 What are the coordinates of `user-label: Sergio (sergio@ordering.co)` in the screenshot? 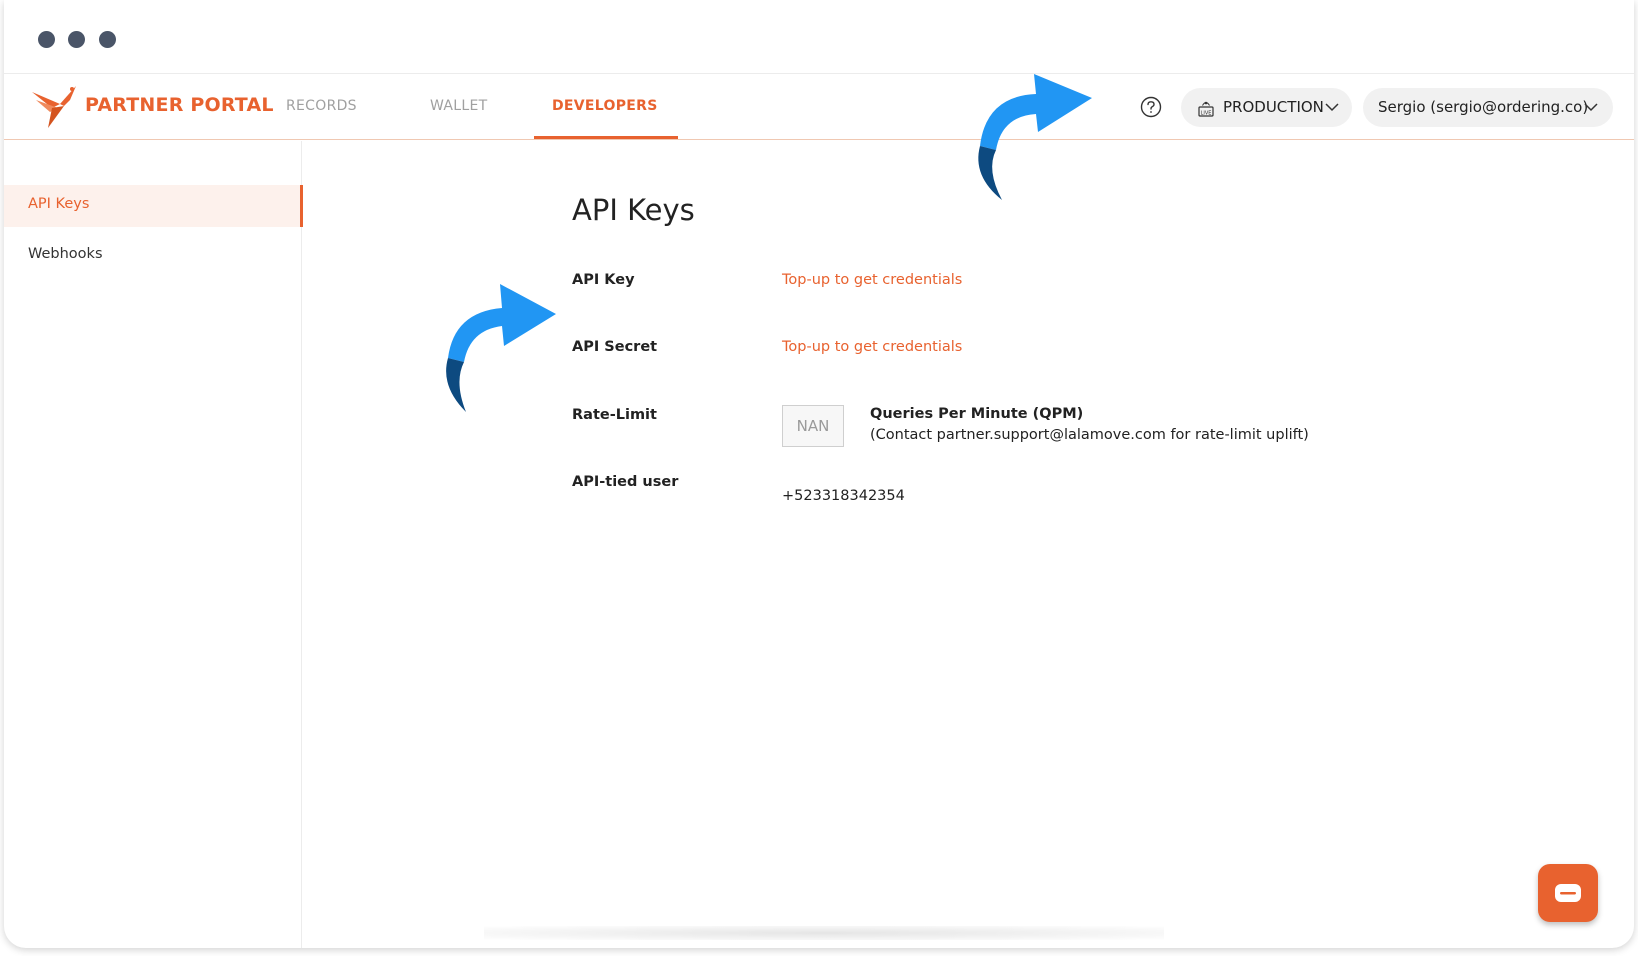 It's located at (1483, 107).